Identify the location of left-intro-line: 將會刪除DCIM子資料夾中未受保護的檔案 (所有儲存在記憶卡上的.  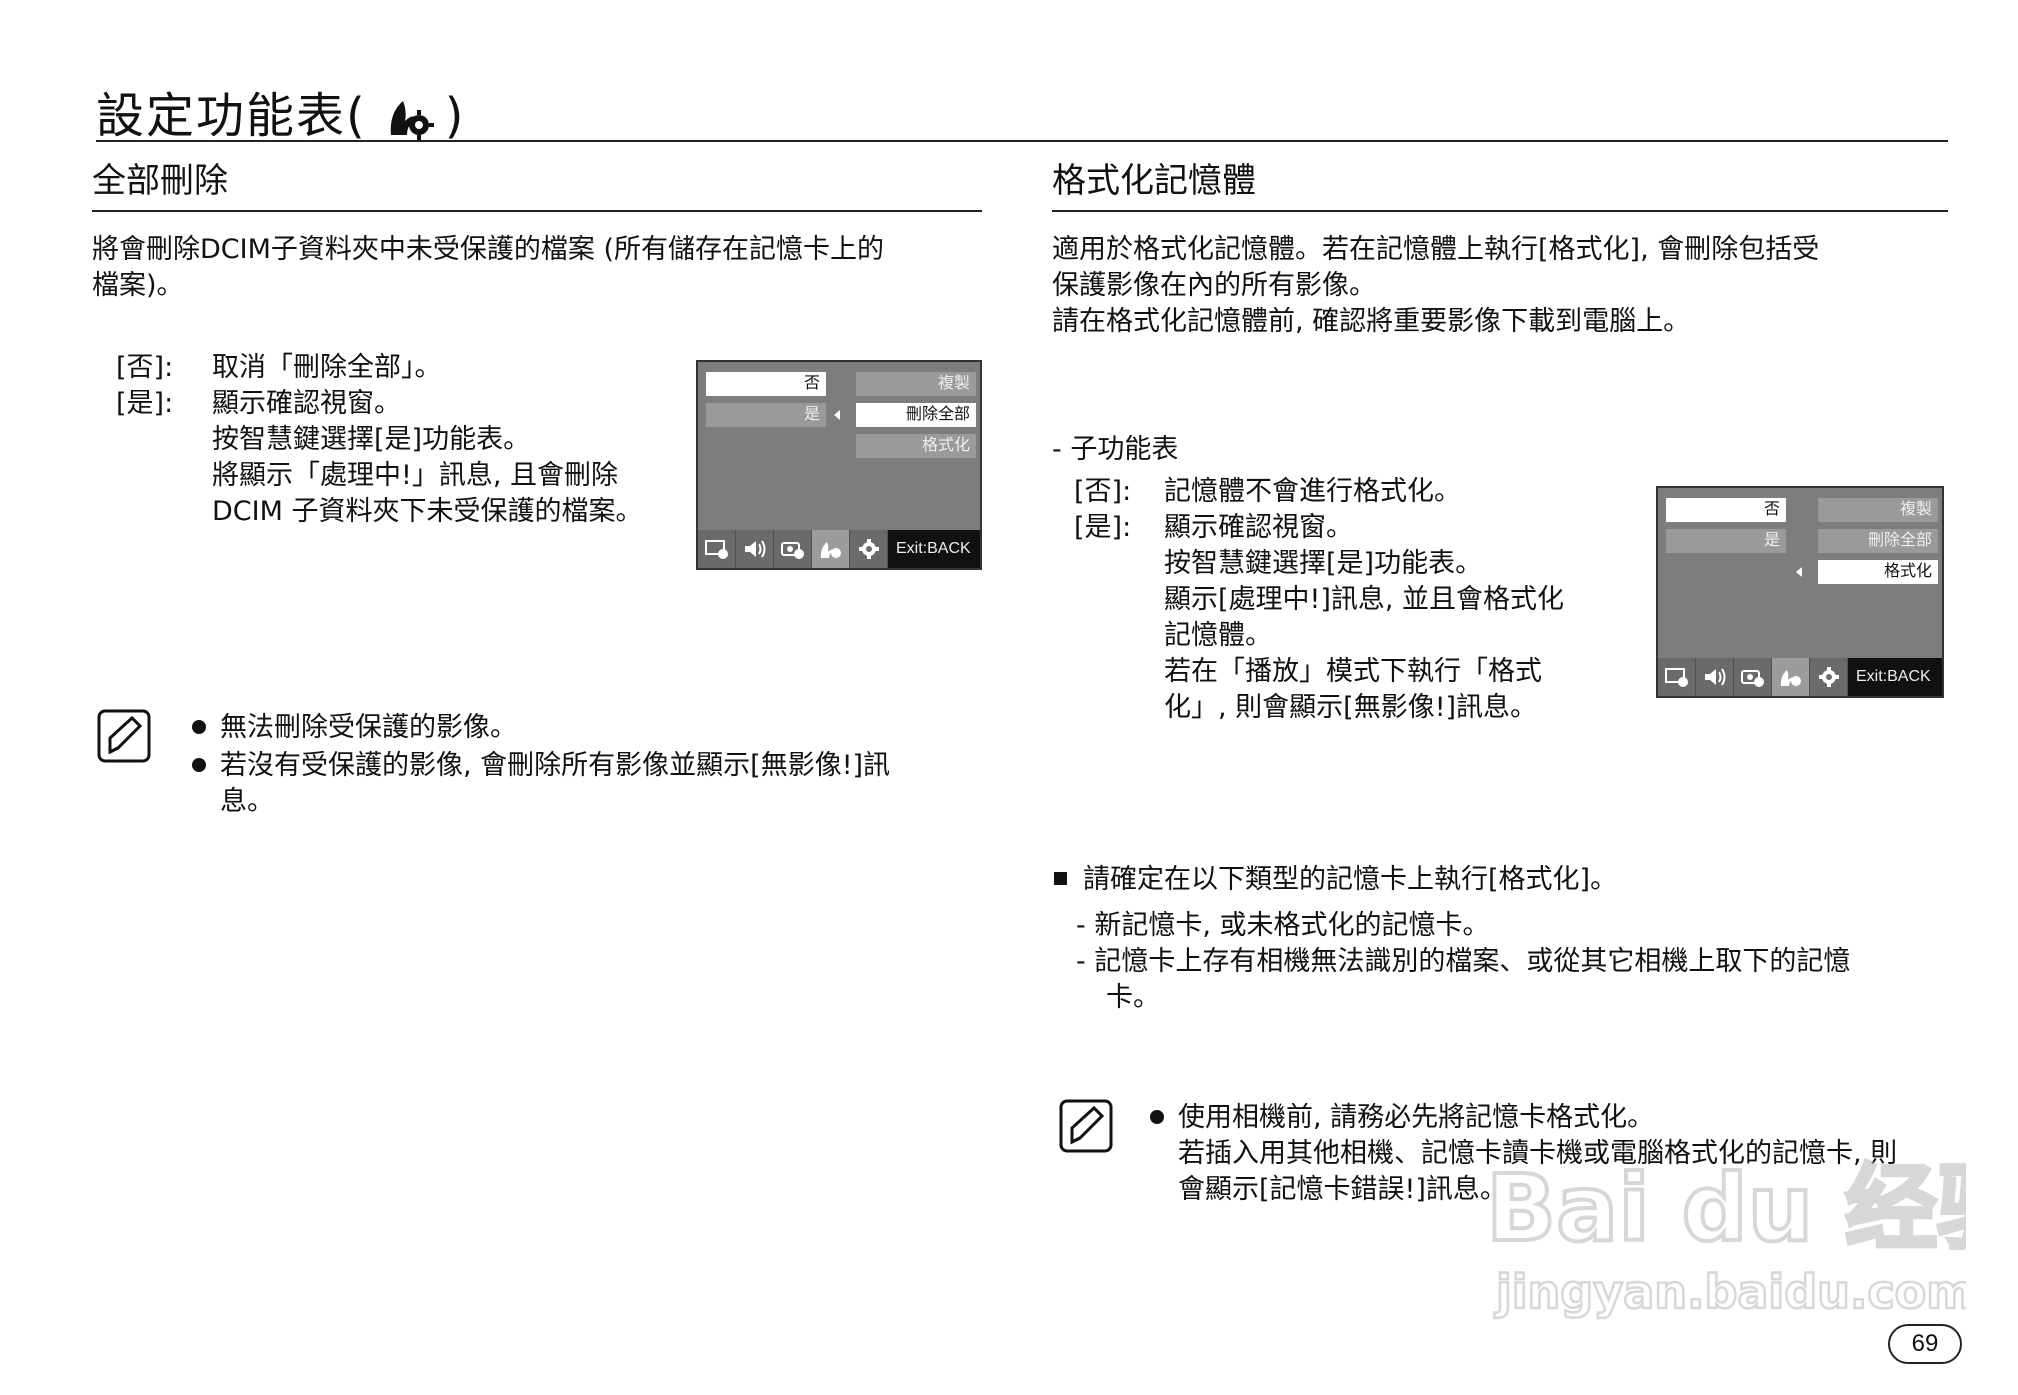
(488, 249).